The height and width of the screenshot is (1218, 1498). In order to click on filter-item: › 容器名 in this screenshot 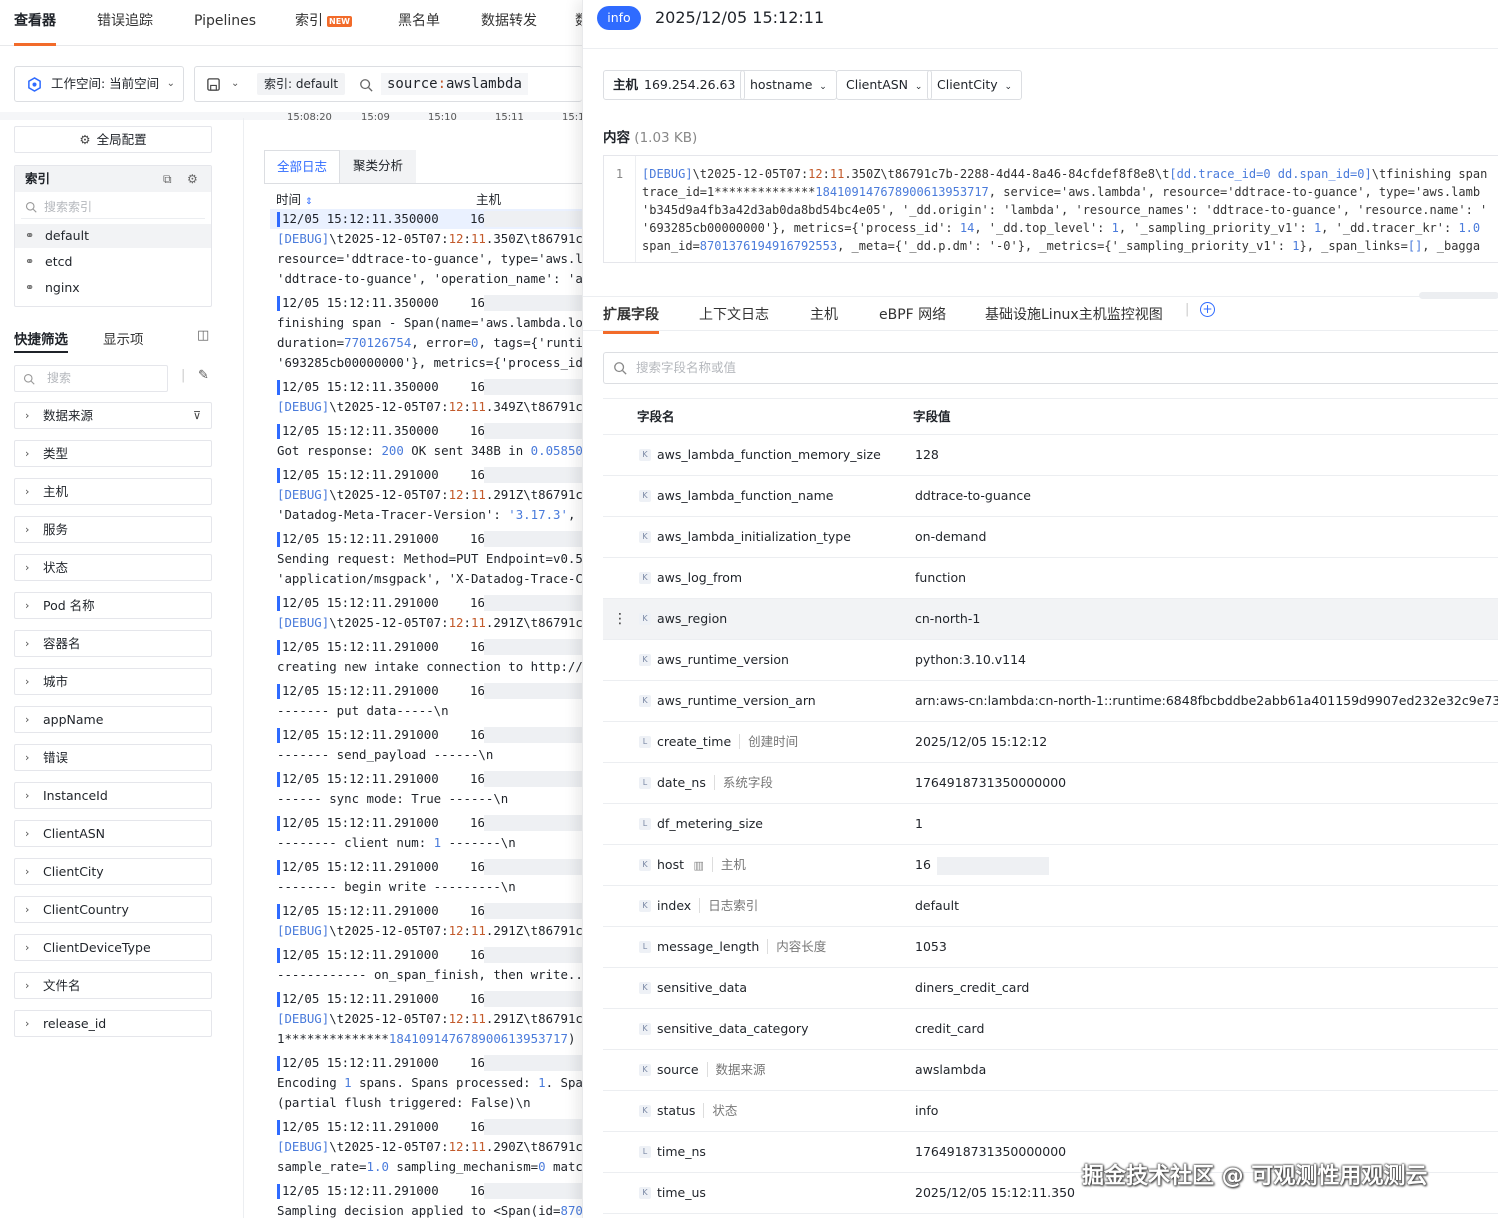, I will do `click(113, 643)`.